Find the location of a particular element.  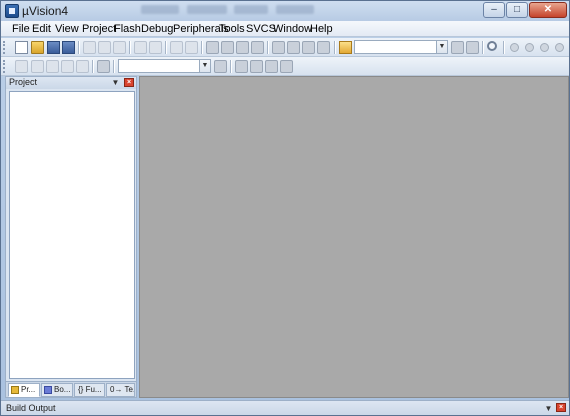

next-bookmark-icon is located at coordinates (242, 47).